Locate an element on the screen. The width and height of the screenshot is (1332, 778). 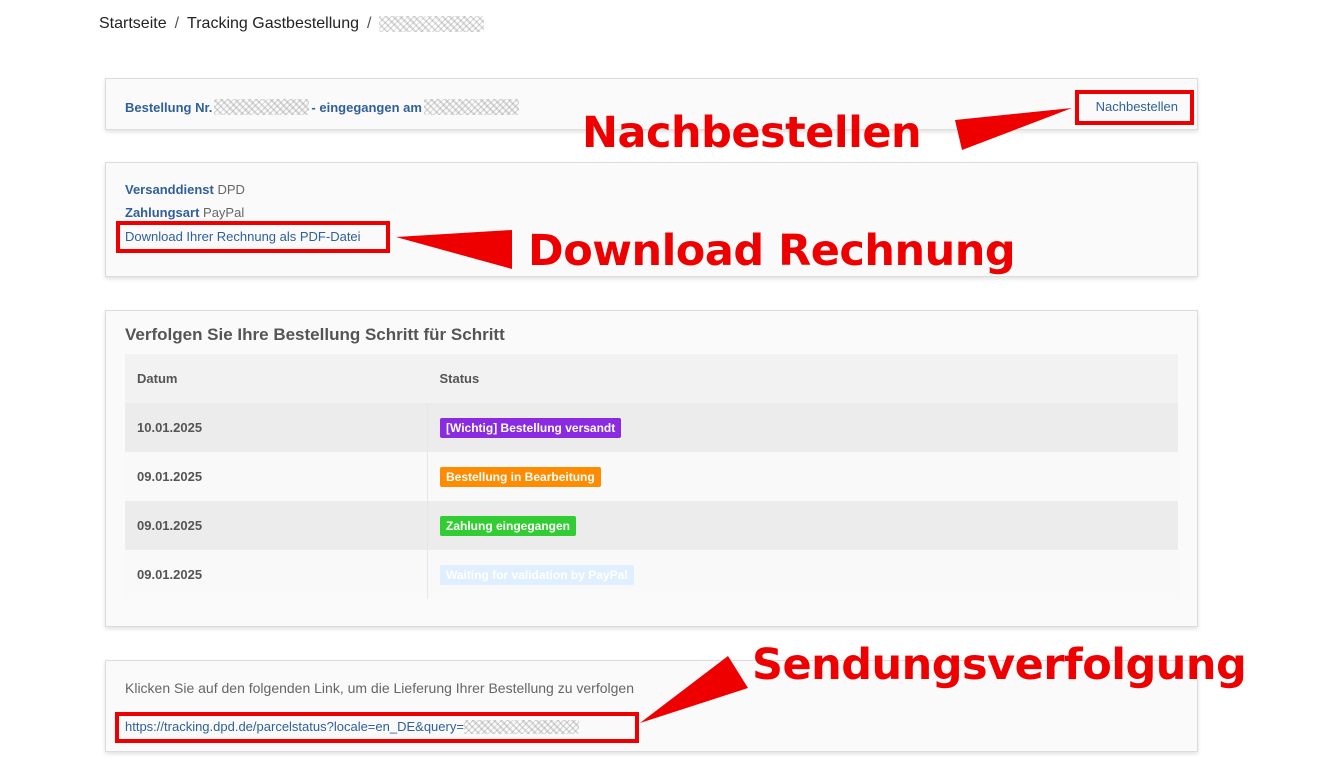
callout-reorder: Nachbestellen is located at coordinates (752, 133).